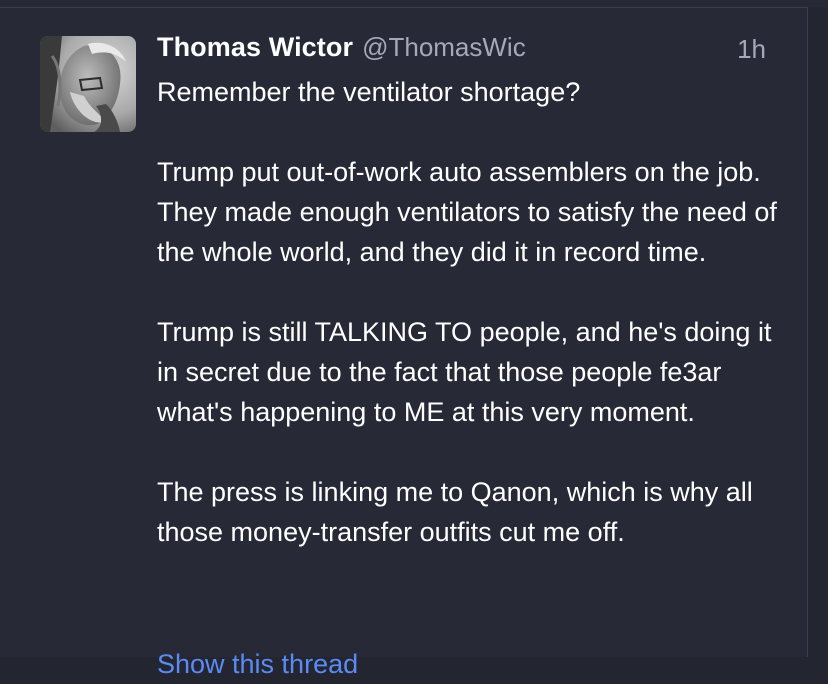 The width and height of the screenshot is (828, 684). Describe the element at coordinates (414, 3) in the screenshot. I see `top-strip` at that location.